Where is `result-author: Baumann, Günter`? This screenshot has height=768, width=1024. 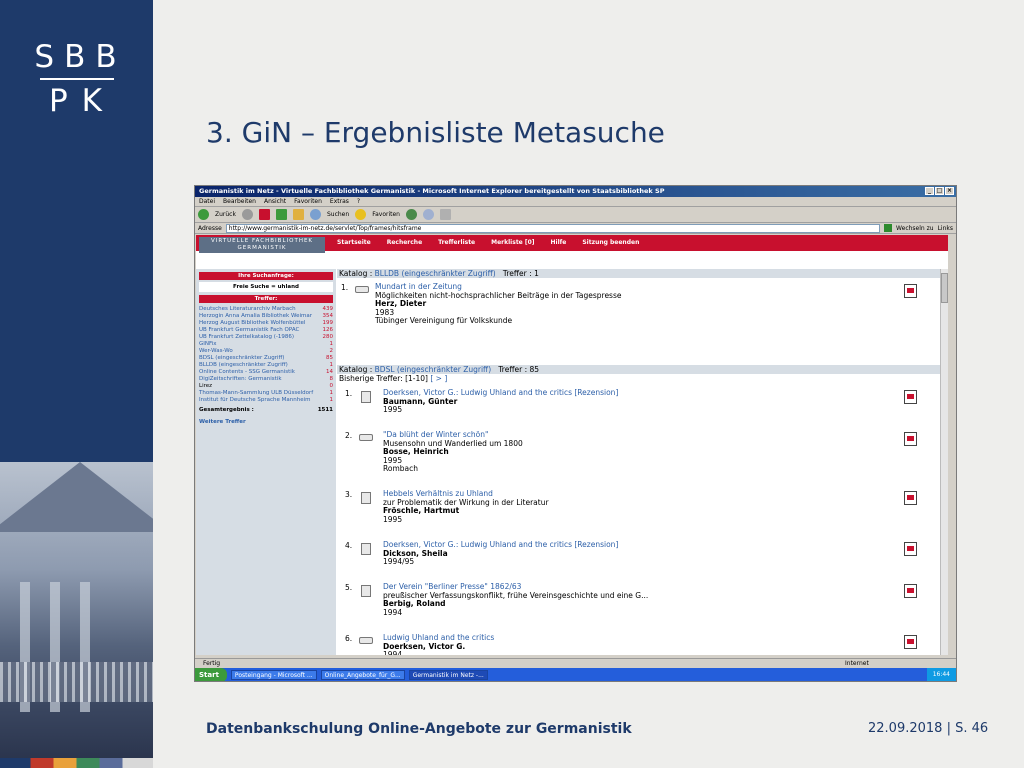
result-author: Baumann, Günter is located at coordinates (420, 401).